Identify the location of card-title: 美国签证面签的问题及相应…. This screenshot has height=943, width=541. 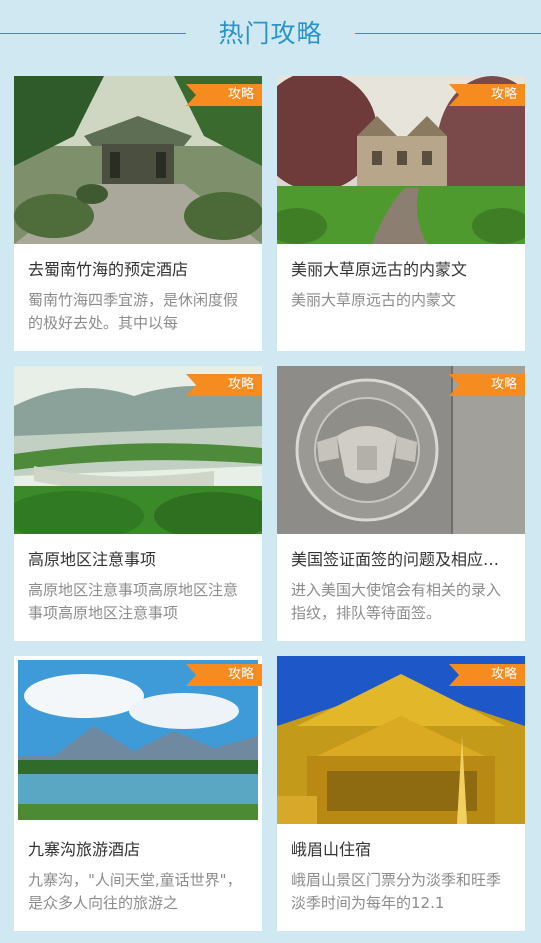
(401, 557).